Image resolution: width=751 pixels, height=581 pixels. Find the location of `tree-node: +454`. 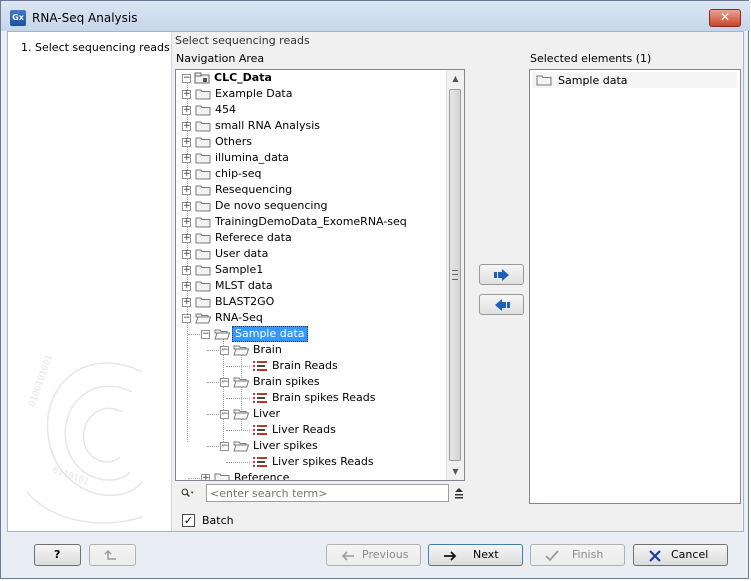

tree-node: +454 is located at coordinates (311, 110).